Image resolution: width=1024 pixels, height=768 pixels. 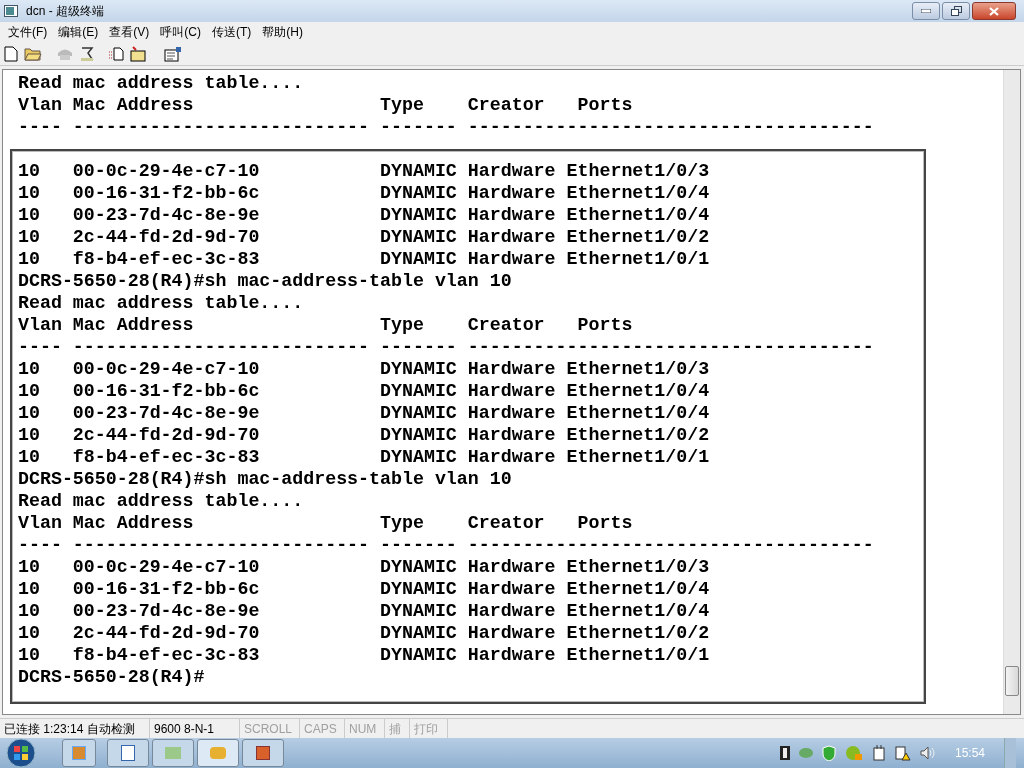 What do you see at coordinates (926, 11) in the screenshot?
I see `minimize-icon` at bounding box center [926, 11].